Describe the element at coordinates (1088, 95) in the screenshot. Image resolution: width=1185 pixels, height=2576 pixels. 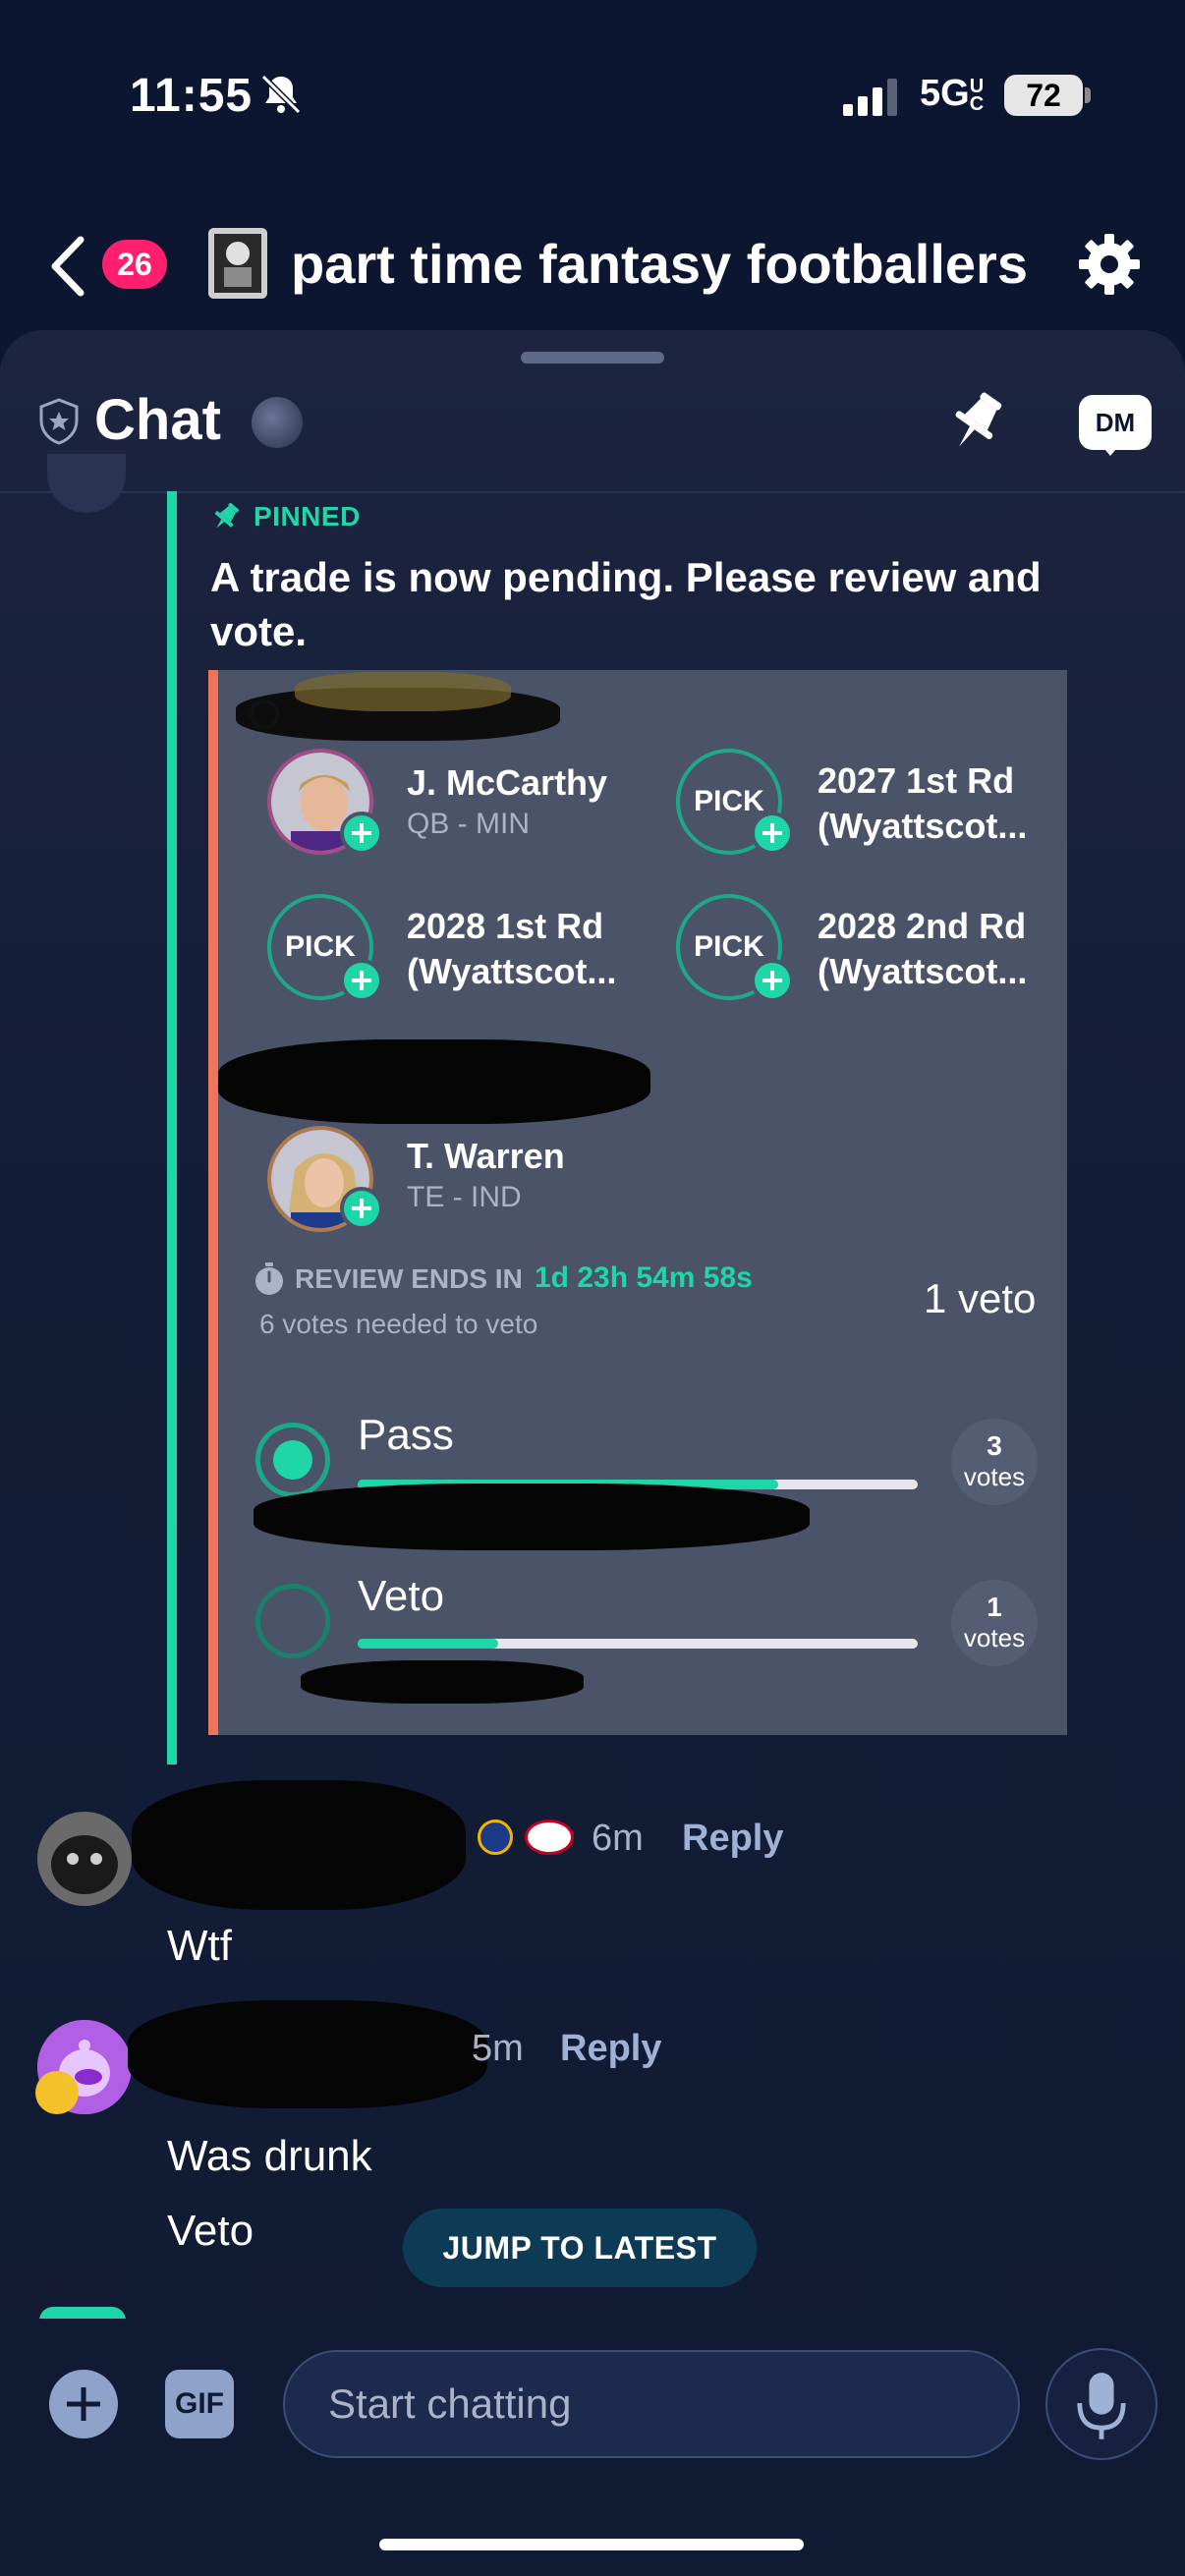
I see `battery-cap` at that location.